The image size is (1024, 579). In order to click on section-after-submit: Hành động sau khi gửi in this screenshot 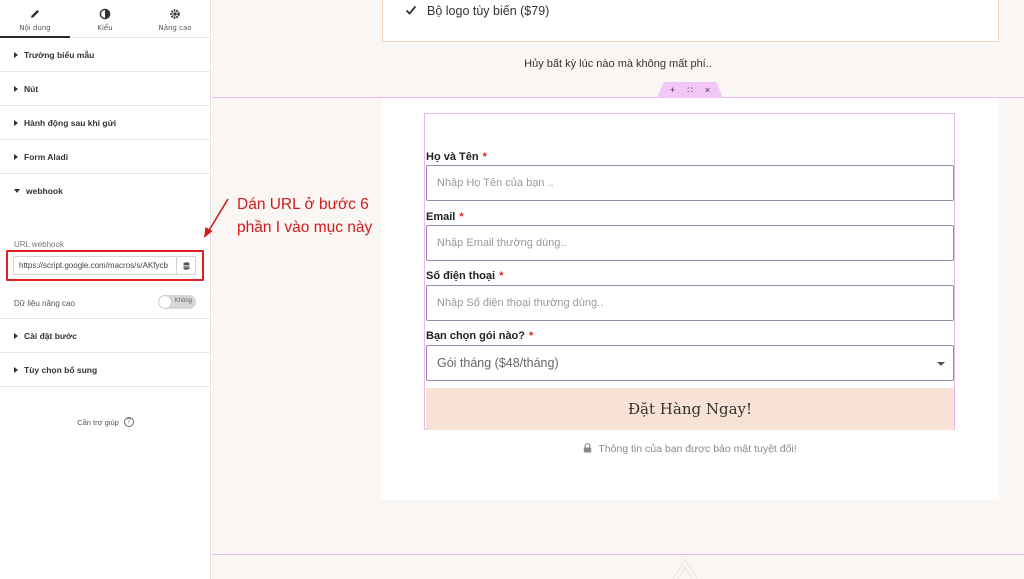, I will do `click(105, 123)`.